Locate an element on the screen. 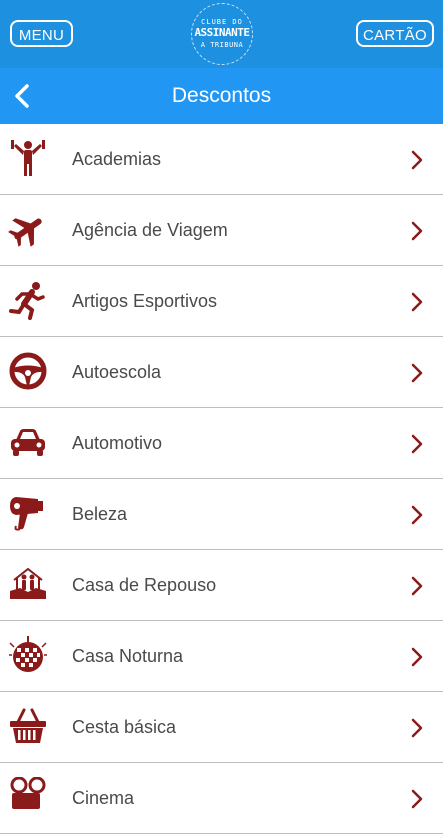 Image resolution: width=443 pixels, height=834 pixels. car-icon is located at coordinates (28, 442).